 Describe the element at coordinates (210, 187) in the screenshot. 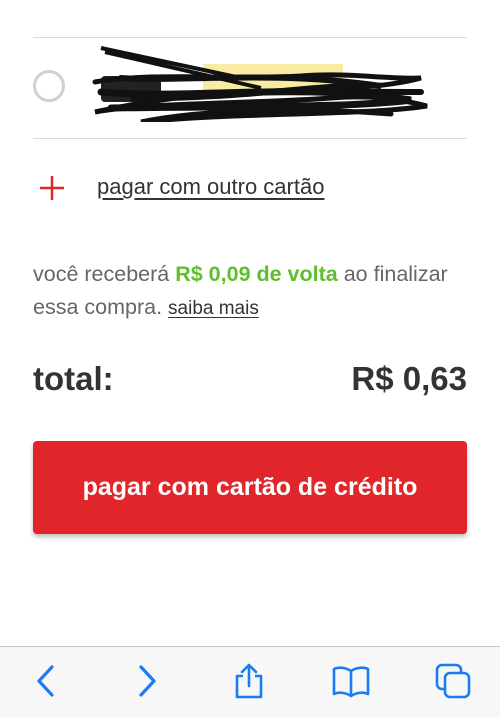

I see `add-card-link: pagar com outro cartão` at that location.